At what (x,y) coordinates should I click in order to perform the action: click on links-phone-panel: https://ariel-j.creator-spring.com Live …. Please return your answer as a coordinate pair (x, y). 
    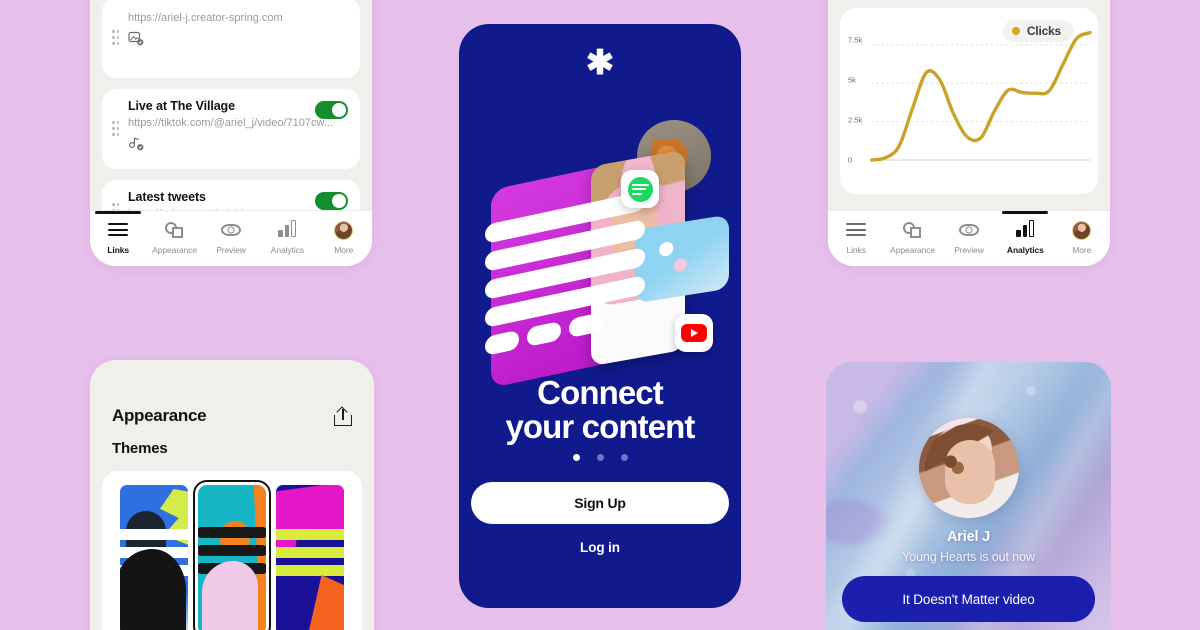
    Looking at the image, I should click on (231, 133).